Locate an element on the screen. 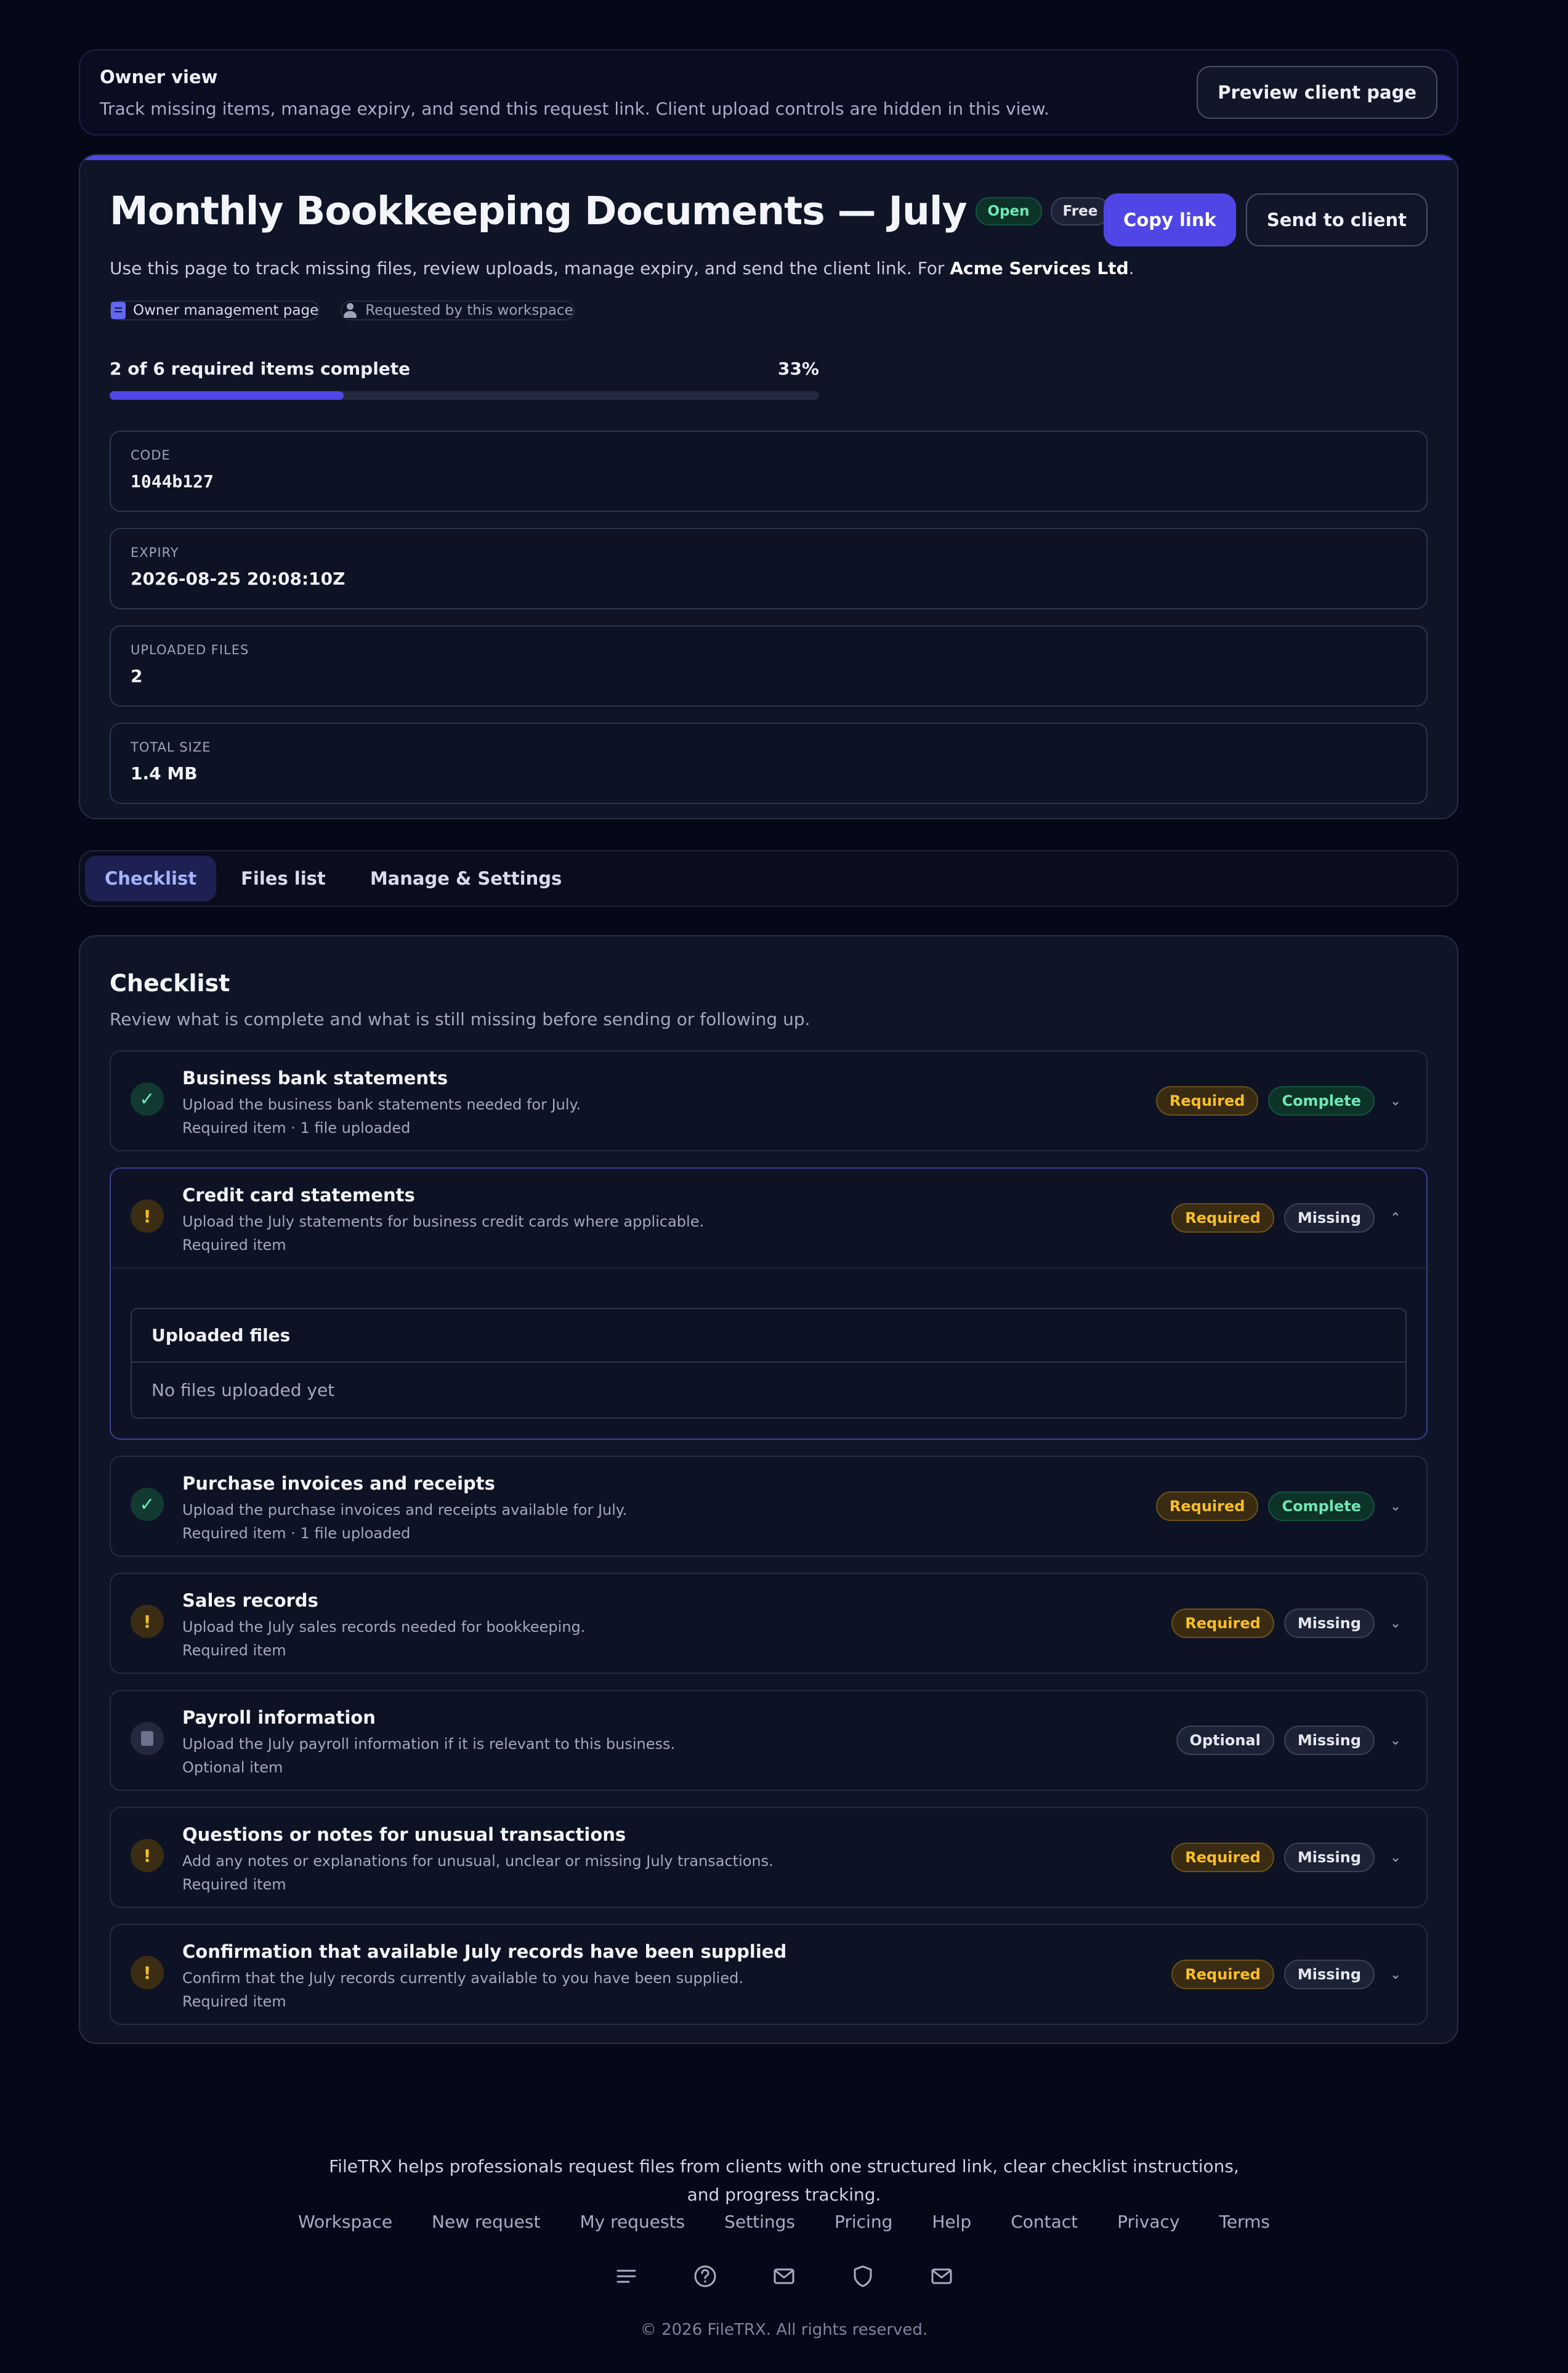 This screenshot has width=1568, height=2373. tab-manage-settings: Manage & Settings is located at coordinates (465, 878).